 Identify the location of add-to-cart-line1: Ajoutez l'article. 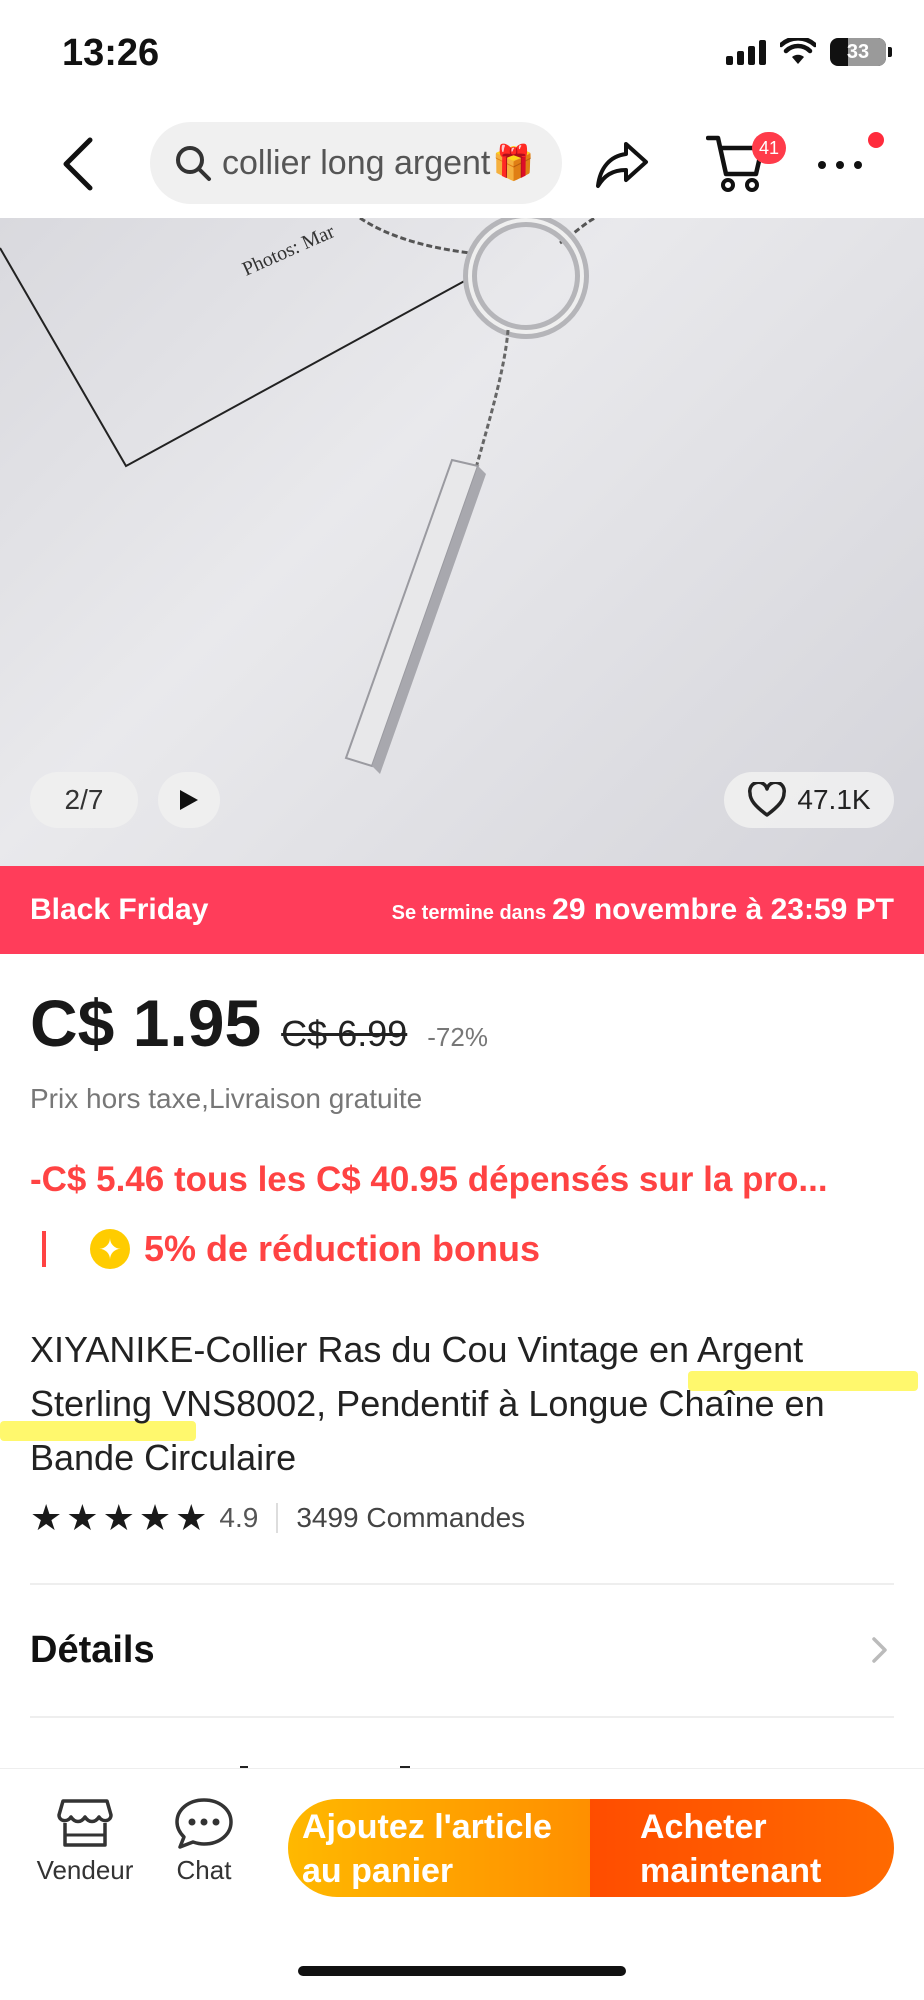
(427, 1827).